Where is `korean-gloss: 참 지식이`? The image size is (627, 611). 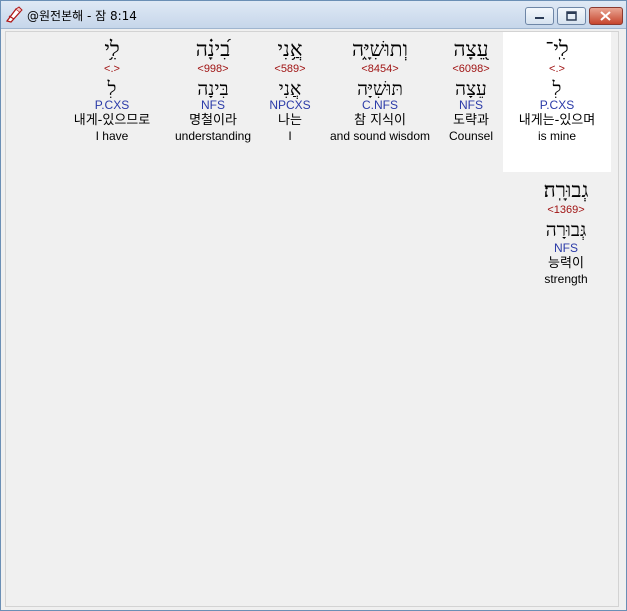
korean-gloss: 참 지식이 is located at coordinates (380, 120).